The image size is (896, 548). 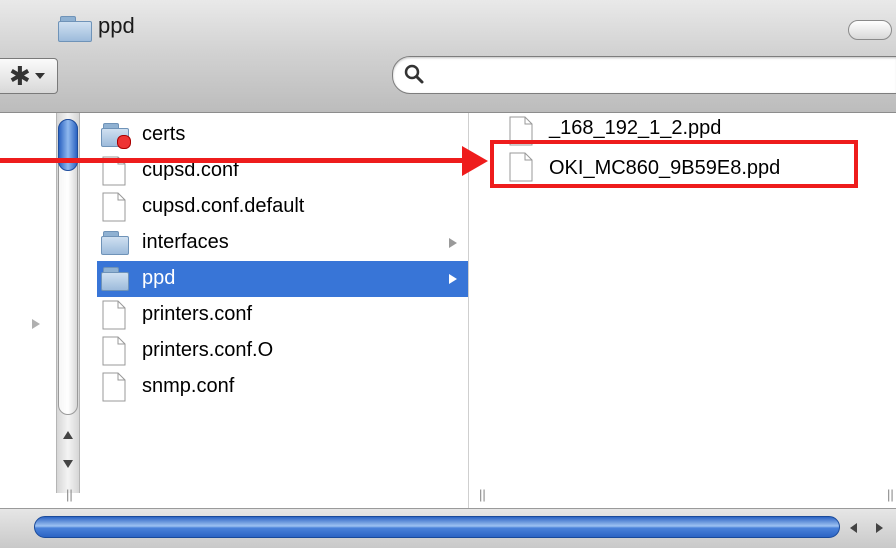 I want to click on list-item-label: _168_192_1_2.ppd, so click(x=635, y=128).